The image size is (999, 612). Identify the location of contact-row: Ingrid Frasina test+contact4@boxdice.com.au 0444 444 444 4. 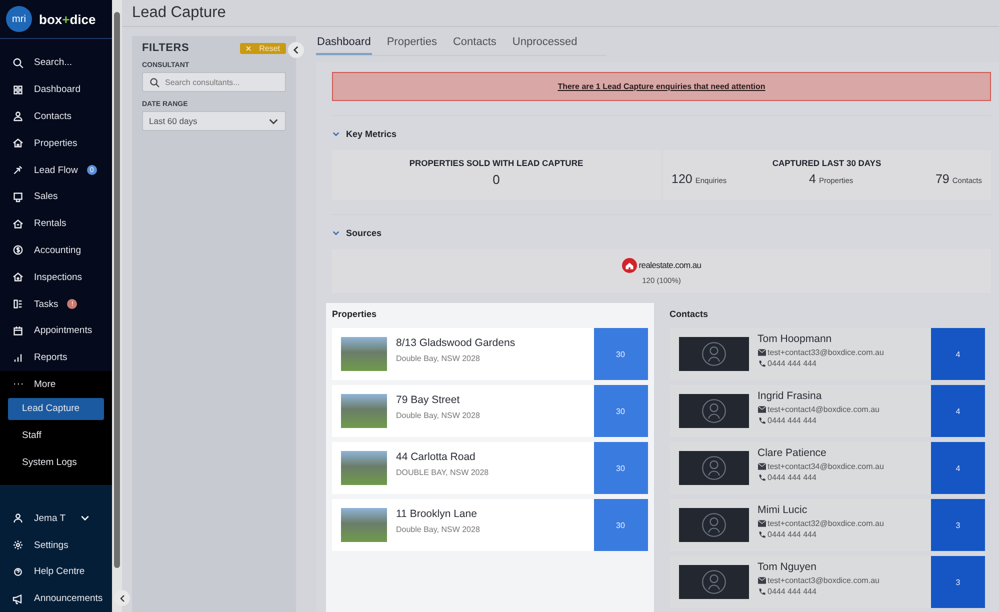
(827, 411).